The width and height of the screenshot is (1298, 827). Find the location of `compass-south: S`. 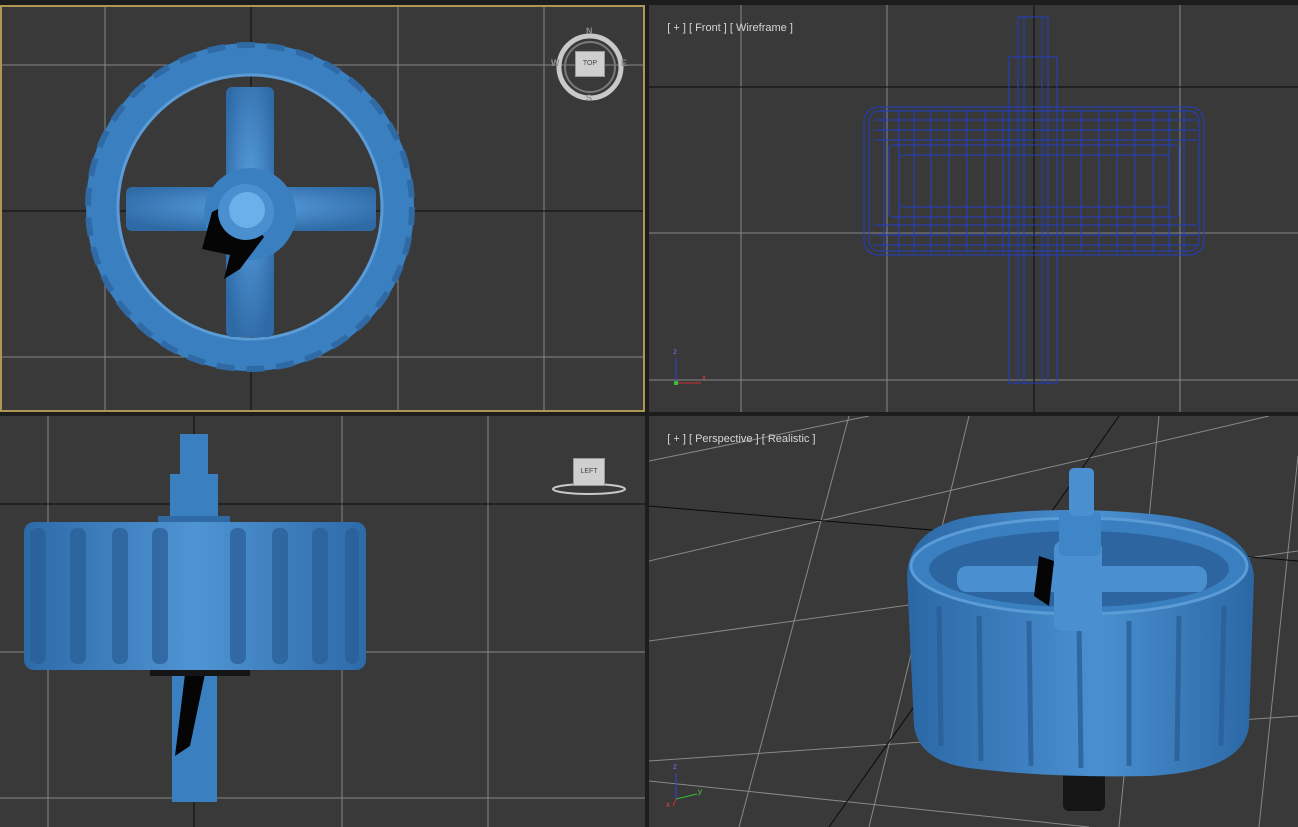

compass-south: S is located at coordinates (589, 98).